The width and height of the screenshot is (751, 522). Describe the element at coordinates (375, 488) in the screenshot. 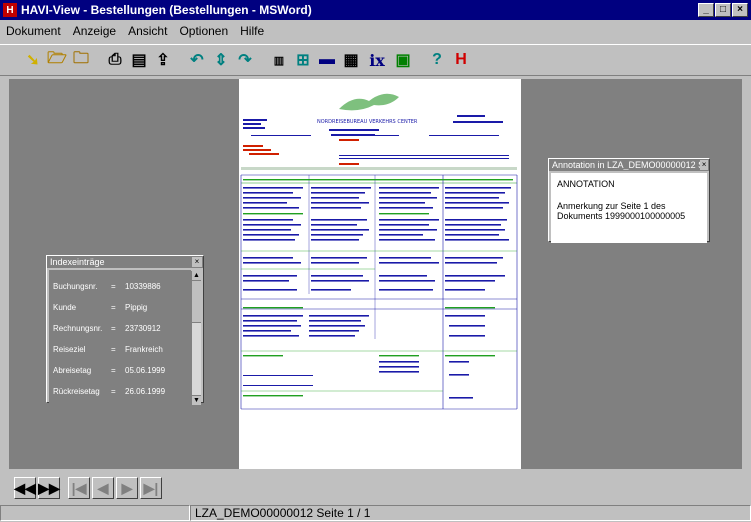

I see `navigation-bar: ◀◀ ▶▶ |◀ ◀ ▶ ▶|` at that location.